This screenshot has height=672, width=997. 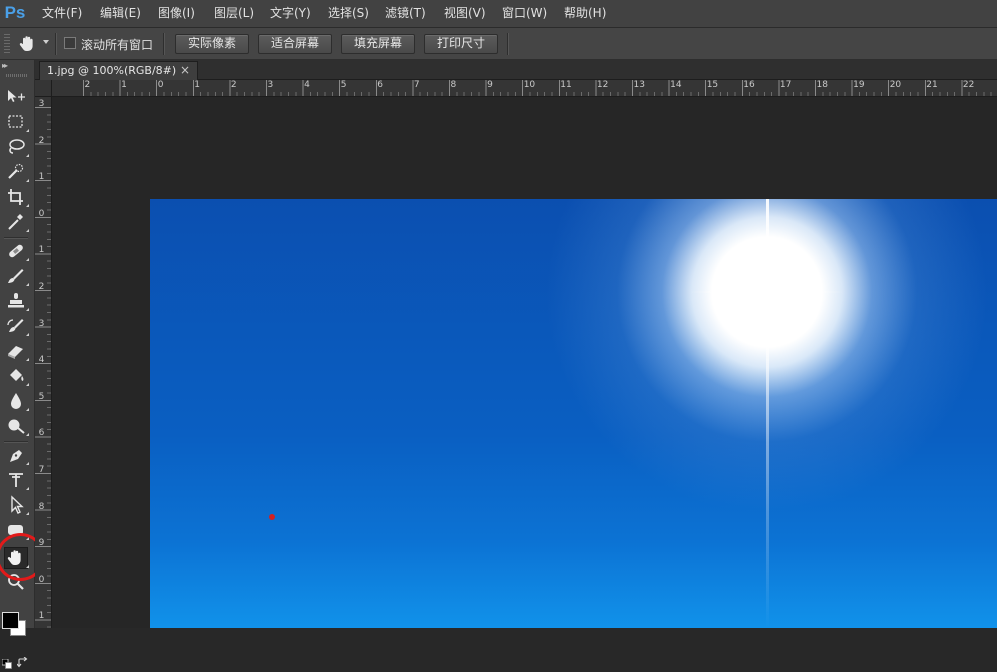 I want to click on menu-help: 帮助(H), so click(x=585, y=13).